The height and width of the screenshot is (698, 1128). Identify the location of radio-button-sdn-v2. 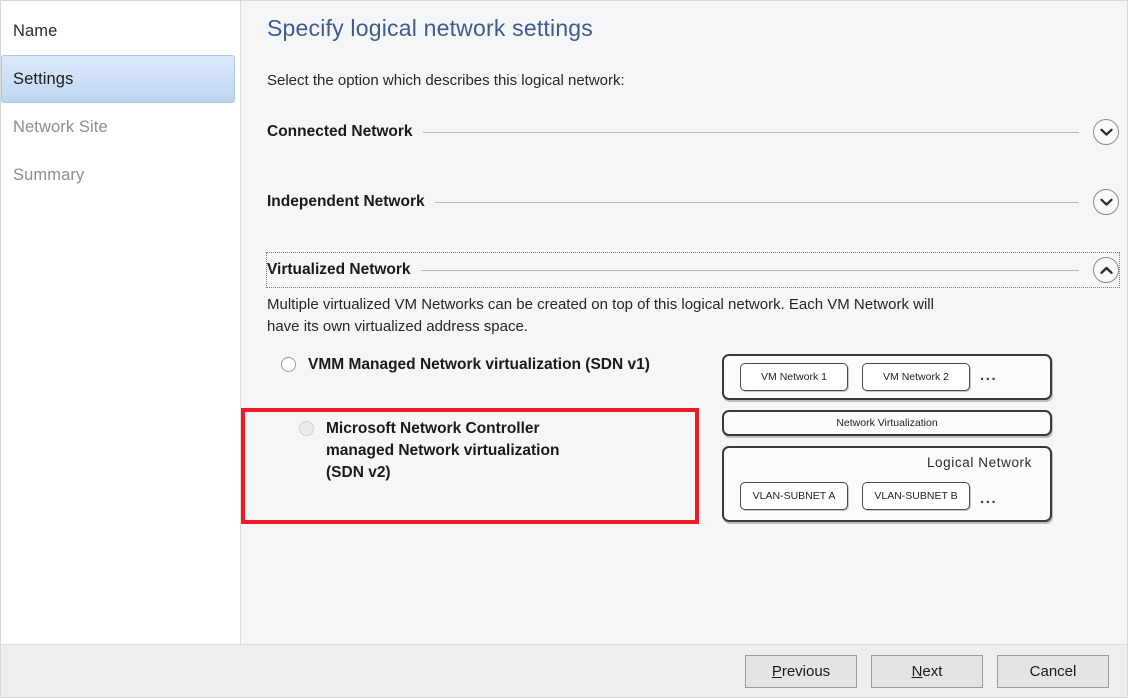
(306, 429).